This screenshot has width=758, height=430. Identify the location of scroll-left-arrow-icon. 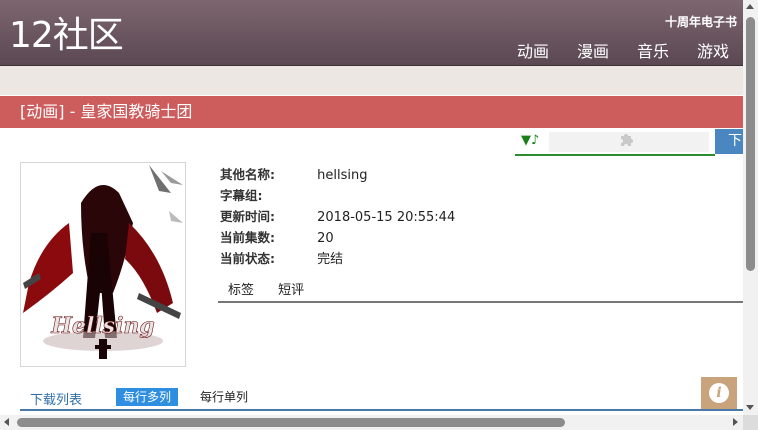
(6, 422).